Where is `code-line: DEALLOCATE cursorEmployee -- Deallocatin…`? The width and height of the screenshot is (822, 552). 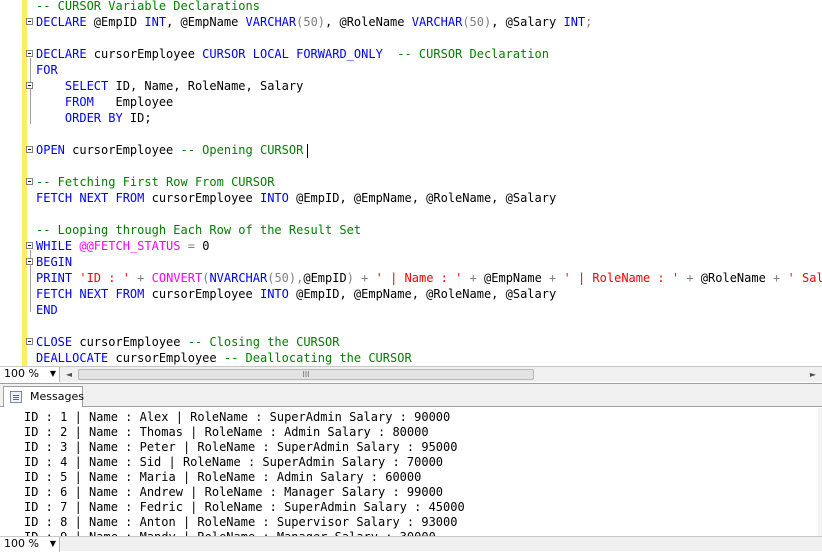
code-line: DEALLOCATE cursorEmployee -- Deallocatin… is located at coordinates (224, 358).